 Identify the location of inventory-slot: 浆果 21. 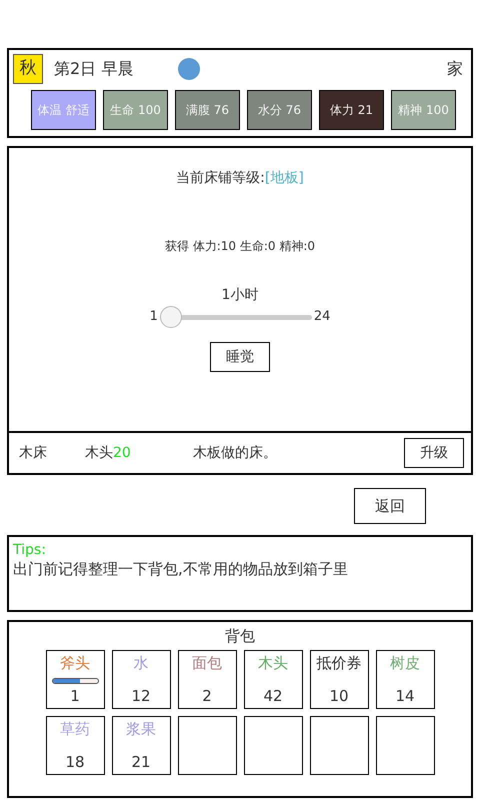
(141, 745).